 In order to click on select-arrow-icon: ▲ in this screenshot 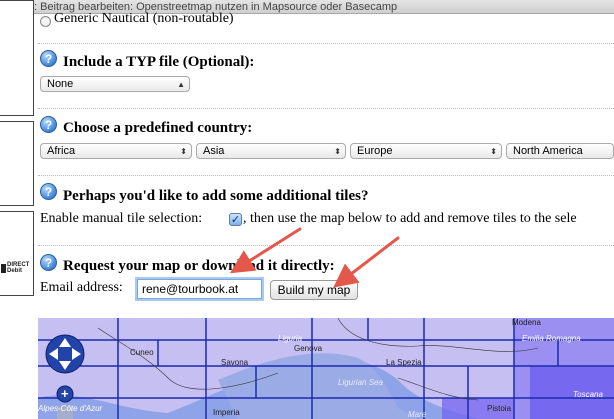, I will do `click(181, 84)`.